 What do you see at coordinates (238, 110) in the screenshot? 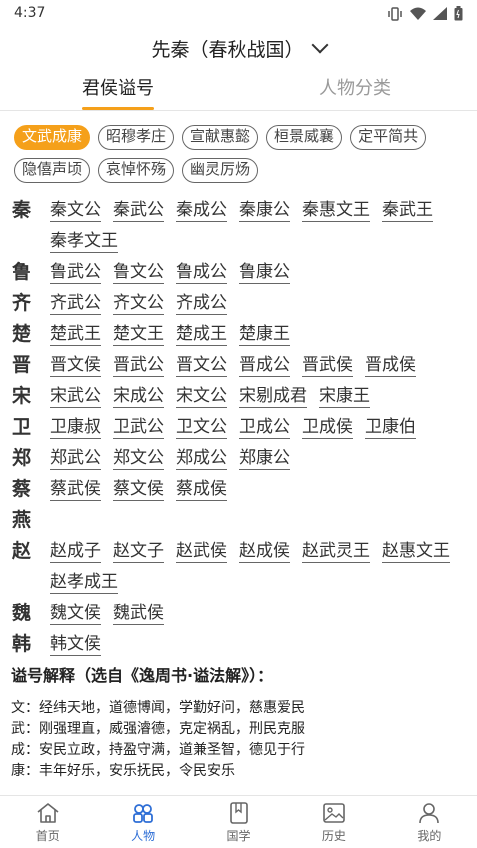
I see `divider` at bounding box center [238, 110].